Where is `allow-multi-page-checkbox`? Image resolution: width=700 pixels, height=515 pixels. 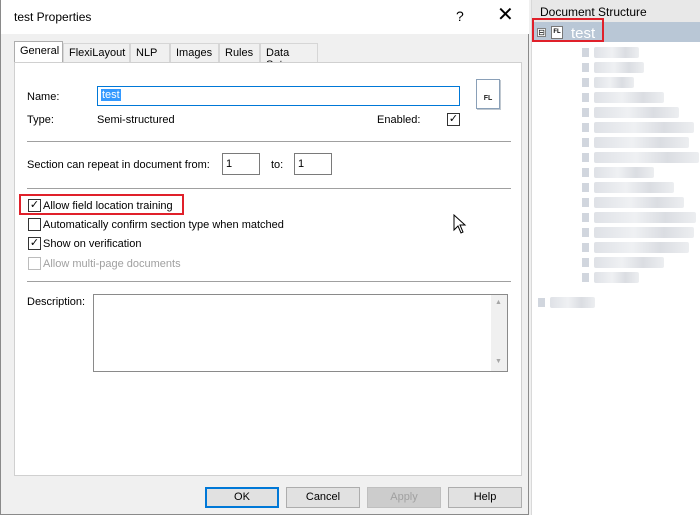 allow-multi-page-checkbox is located at coordinates (34, 263).